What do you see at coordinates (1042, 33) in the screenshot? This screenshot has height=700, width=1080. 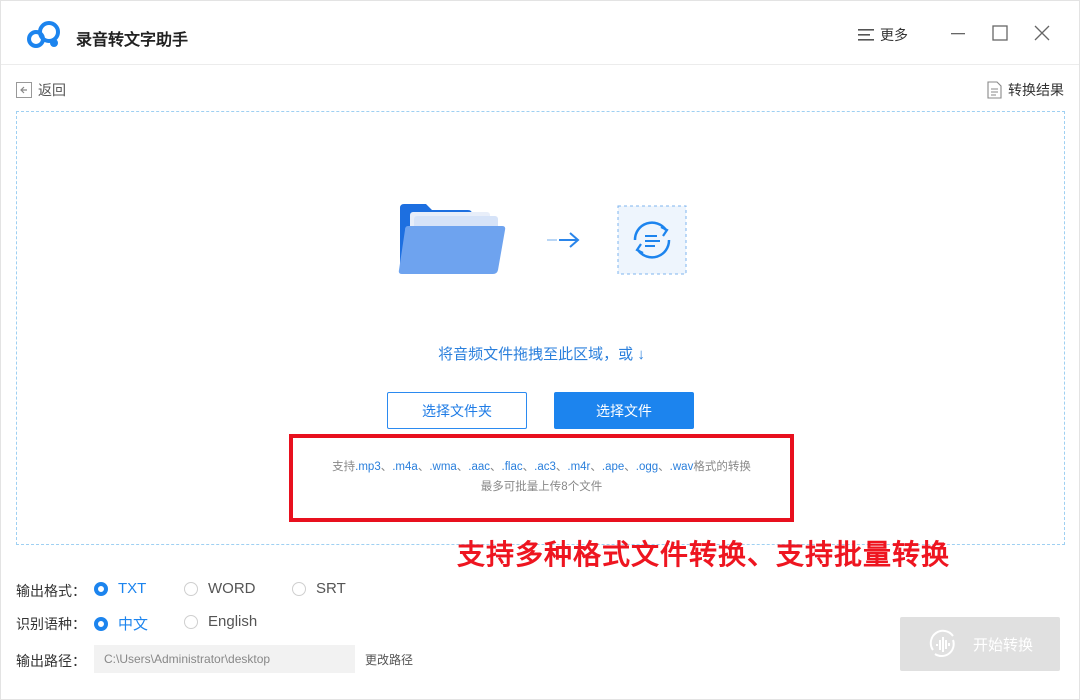 I see `close-icon` at bounding box center [1042, 33].